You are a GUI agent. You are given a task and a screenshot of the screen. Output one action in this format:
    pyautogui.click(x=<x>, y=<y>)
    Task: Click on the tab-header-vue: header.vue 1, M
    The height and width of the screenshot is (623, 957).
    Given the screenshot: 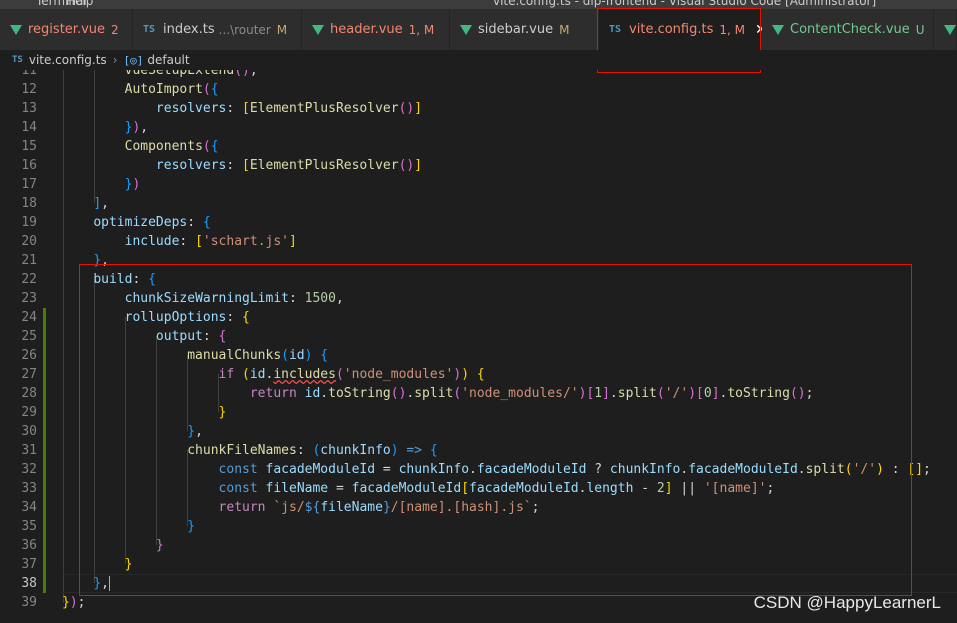 What is the action you would take?
    pyautogui.click(x=376, y=29)
    